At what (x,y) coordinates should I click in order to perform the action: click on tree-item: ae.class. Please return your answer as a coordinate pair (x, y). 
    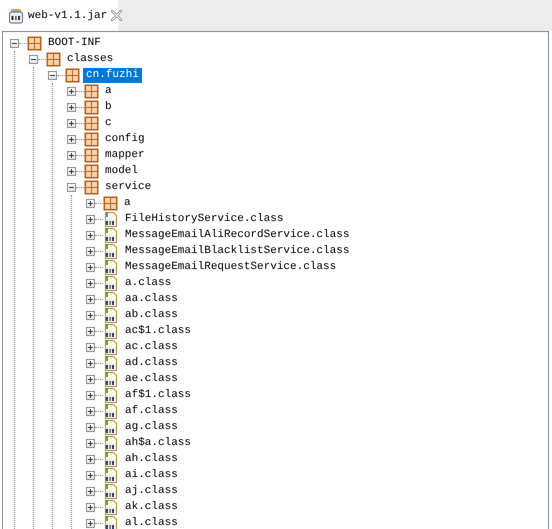
    Looking at the image, I should click on (151, 379).